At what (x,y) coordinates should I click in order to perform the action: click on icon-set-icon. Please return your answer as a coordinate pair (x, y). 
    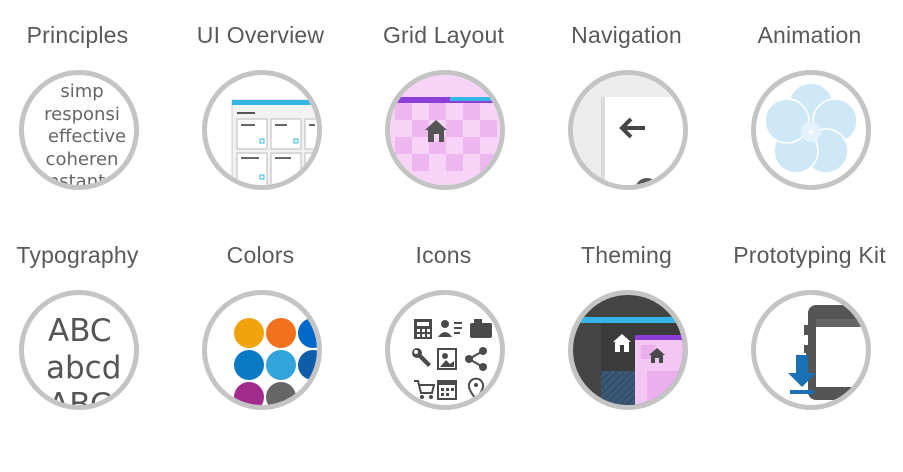
    Looking at the image, I should click on (445, 350).